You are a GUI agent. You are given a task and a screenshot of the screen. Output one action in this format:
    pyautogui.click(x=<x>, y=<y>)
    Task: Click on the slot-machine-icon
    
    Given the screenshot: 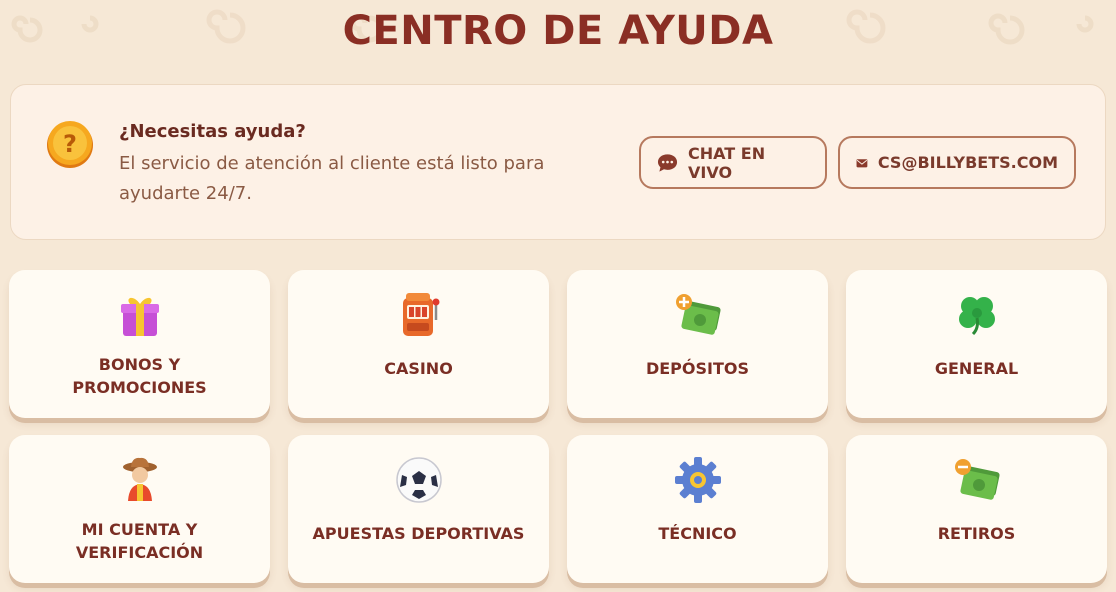 What is the action you would take?
    pyautogui.click(x=421, y=314)
    